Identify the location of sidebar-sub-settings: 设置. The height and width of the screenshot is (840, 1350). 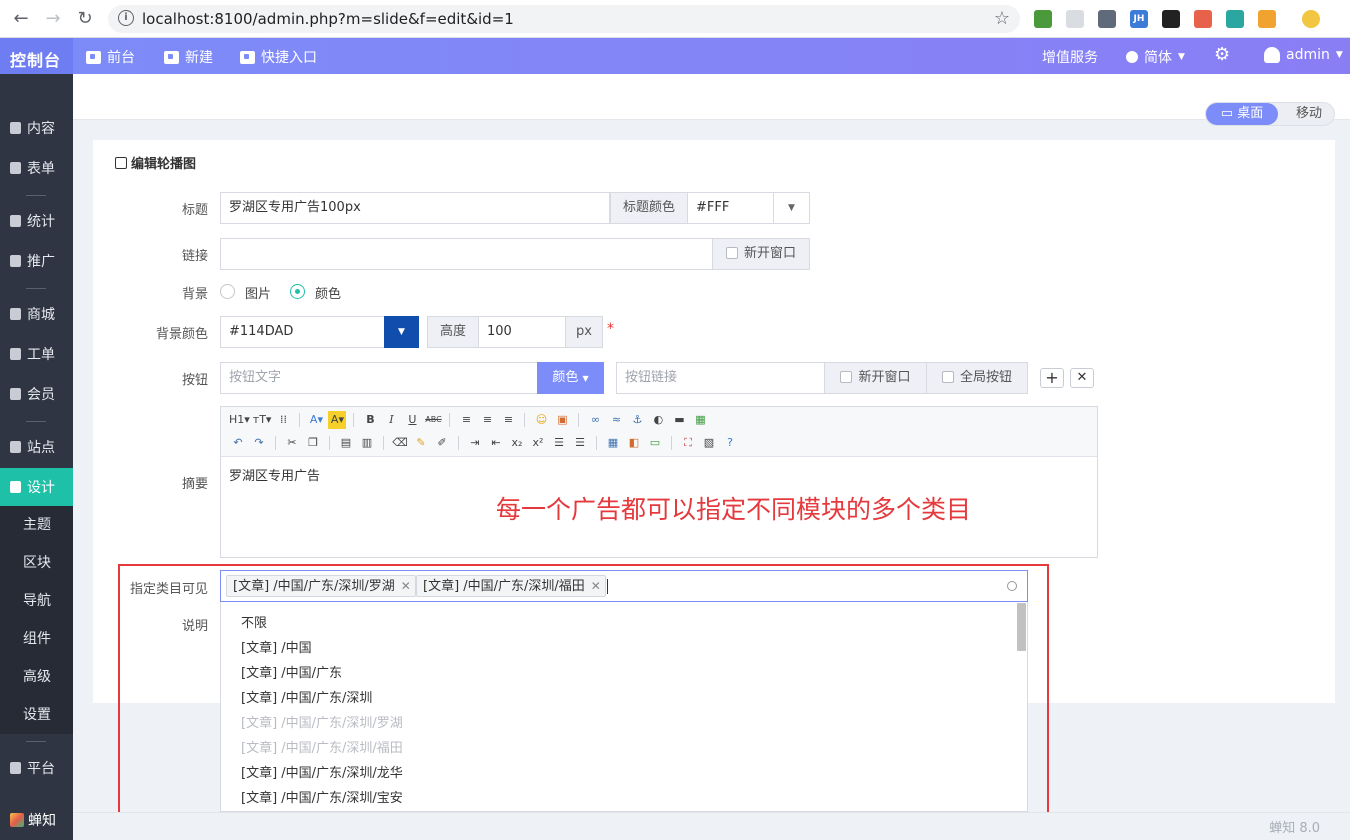
(36, 715).